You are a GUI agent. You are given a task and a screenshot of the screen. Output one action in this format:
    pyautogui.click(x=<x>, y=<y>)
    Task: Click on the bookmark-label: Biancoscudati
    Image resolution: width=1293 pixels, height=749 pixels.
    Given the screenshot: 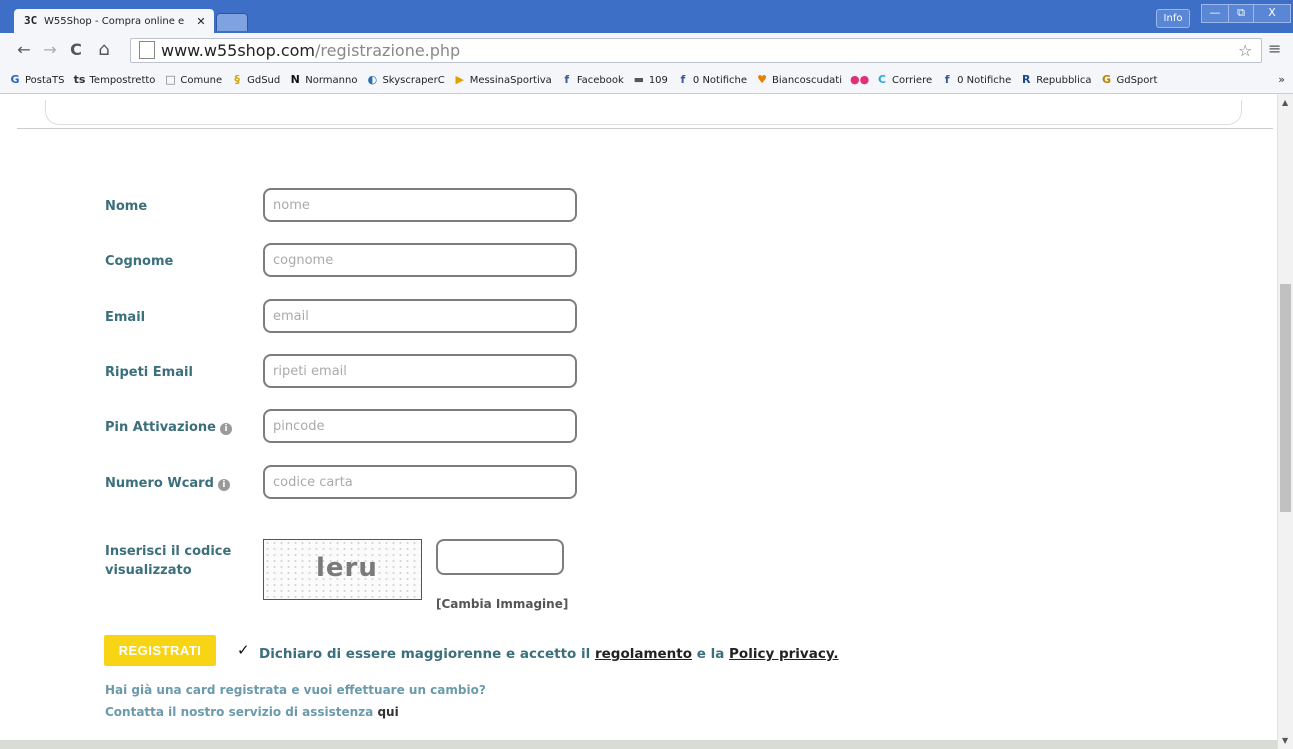 What is the action you would take?
    pyautogui.click(x=807, y=80)
    